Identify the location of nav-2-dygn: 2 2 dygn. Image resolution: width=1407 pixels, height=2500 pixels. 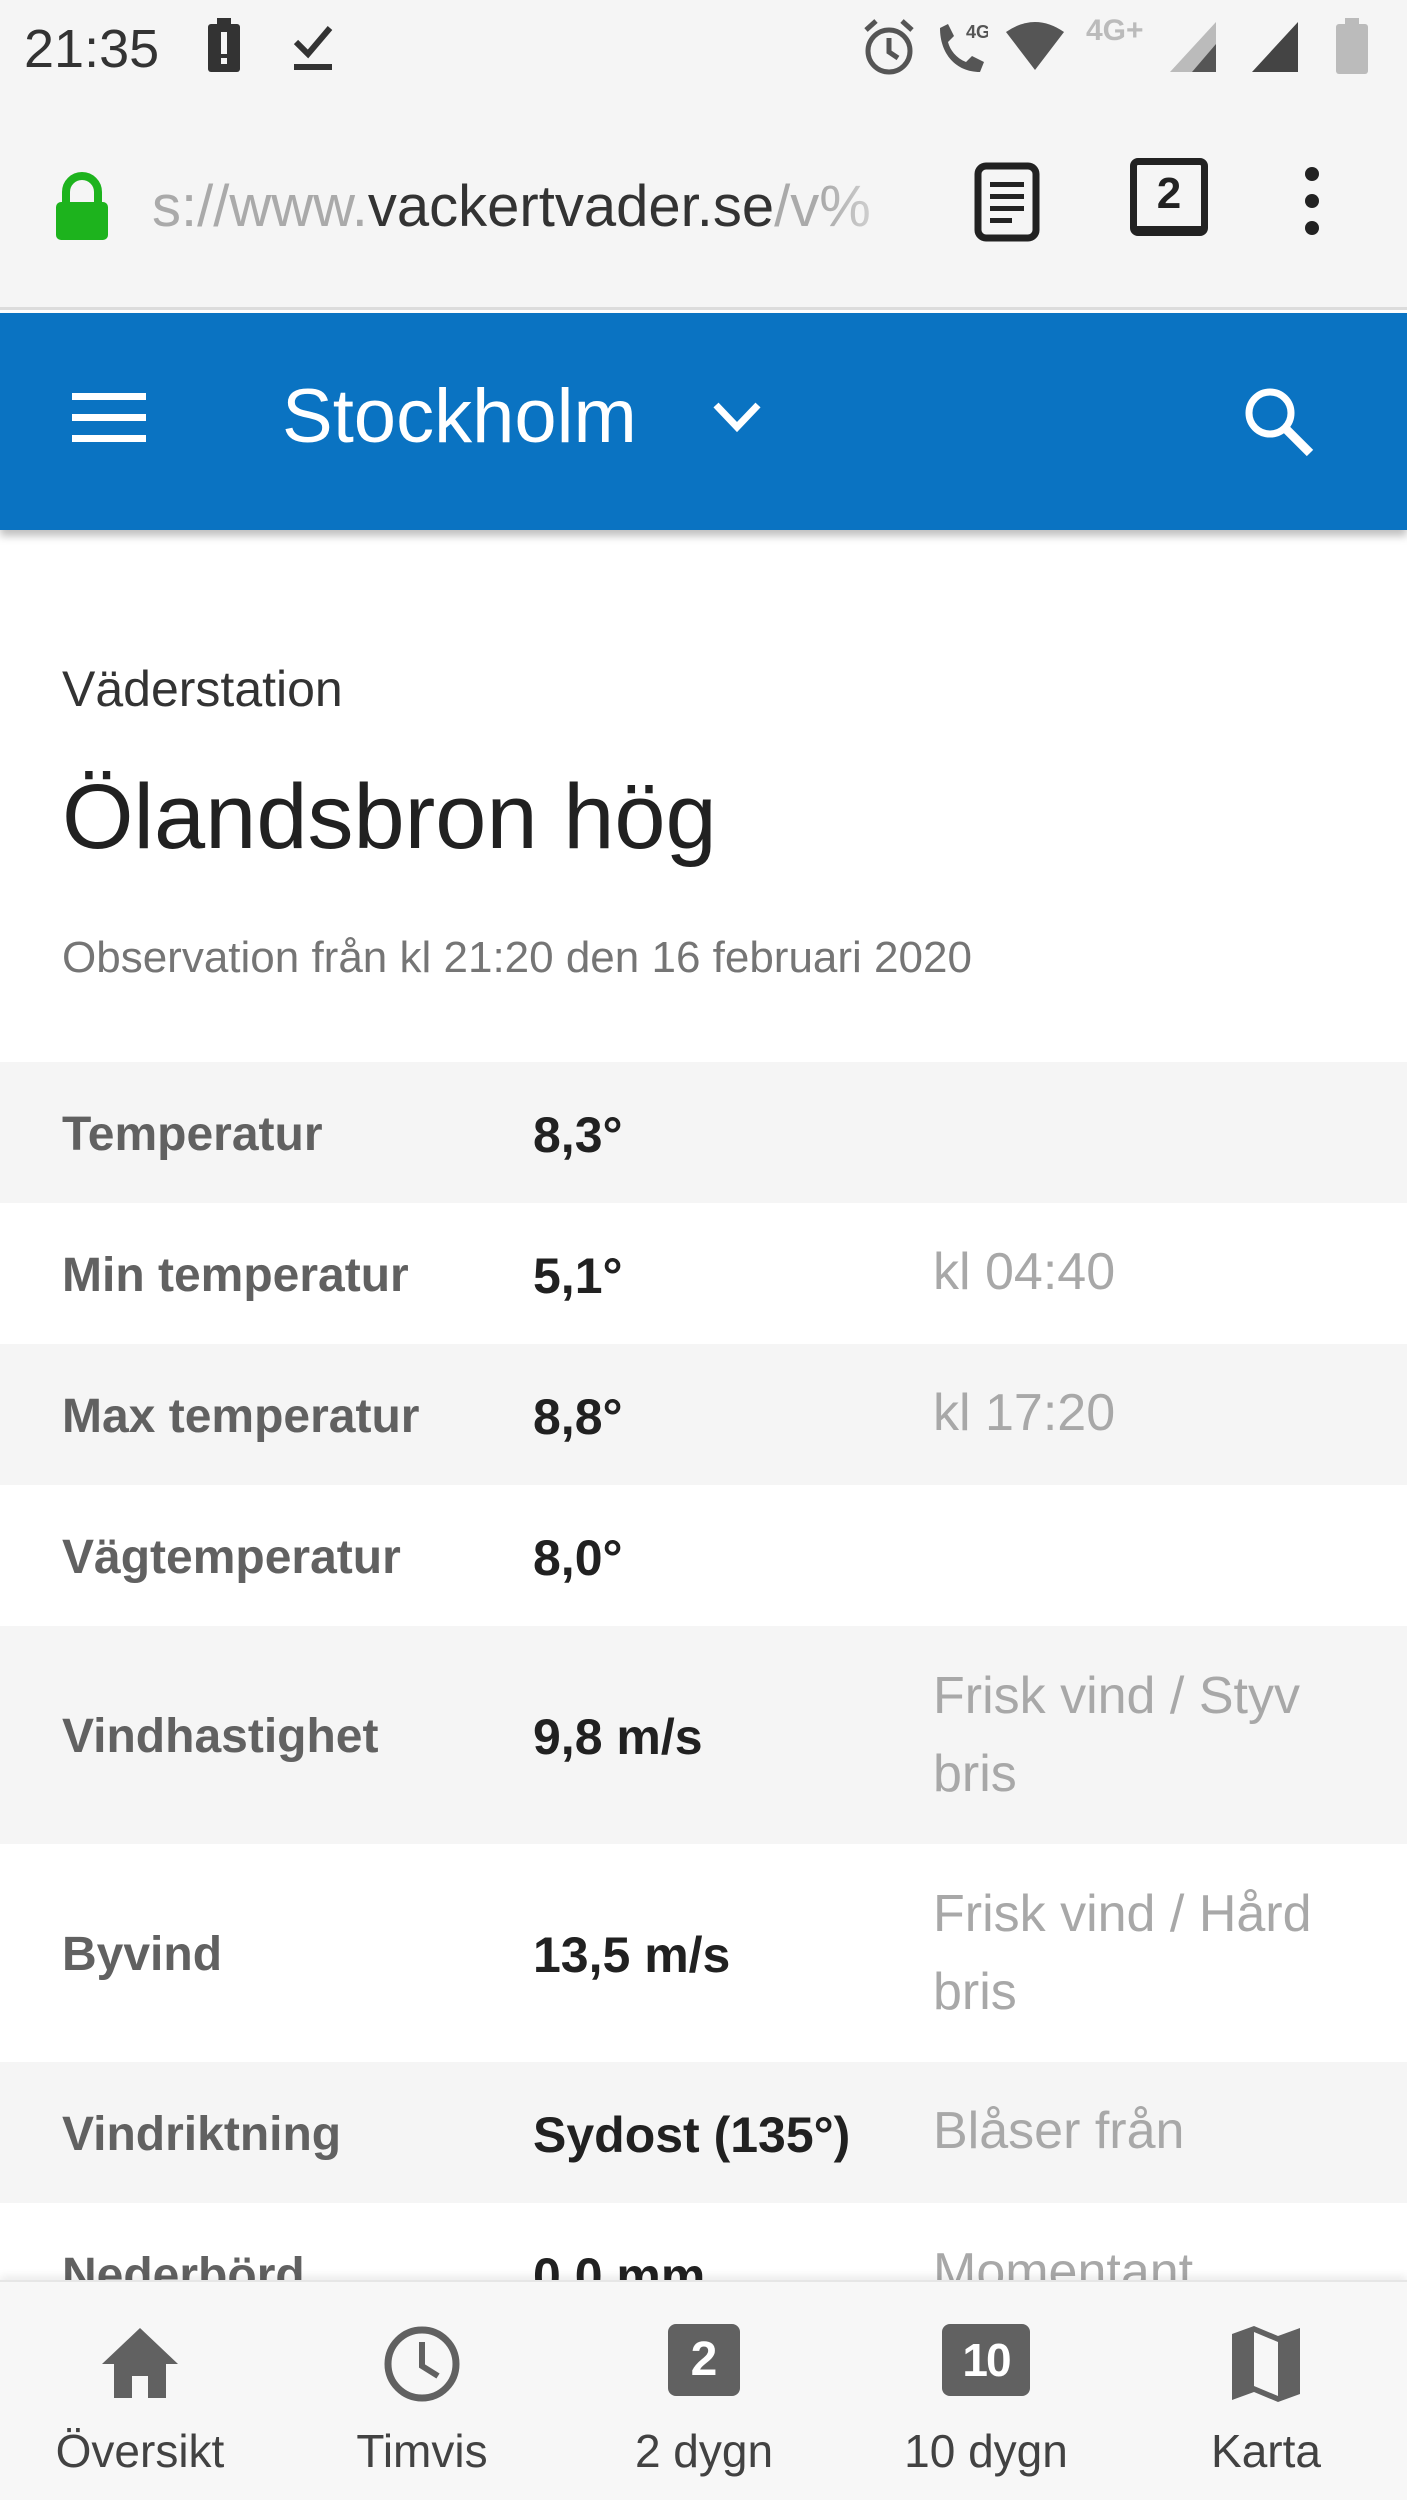
(704, 2391).